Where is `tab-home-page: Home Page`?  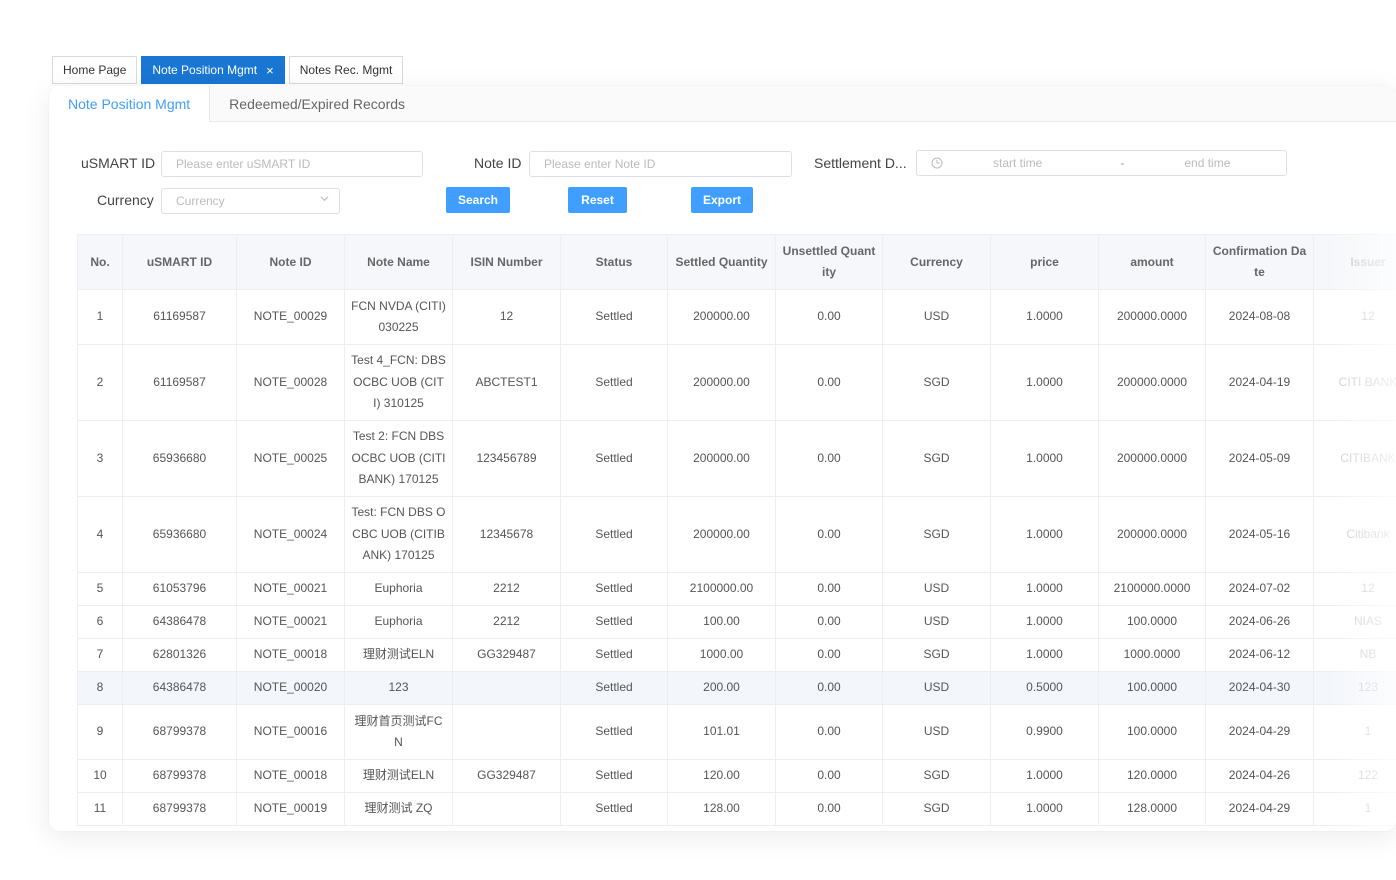
tab-home-page: Home Page is located at coordinates (95, 70).